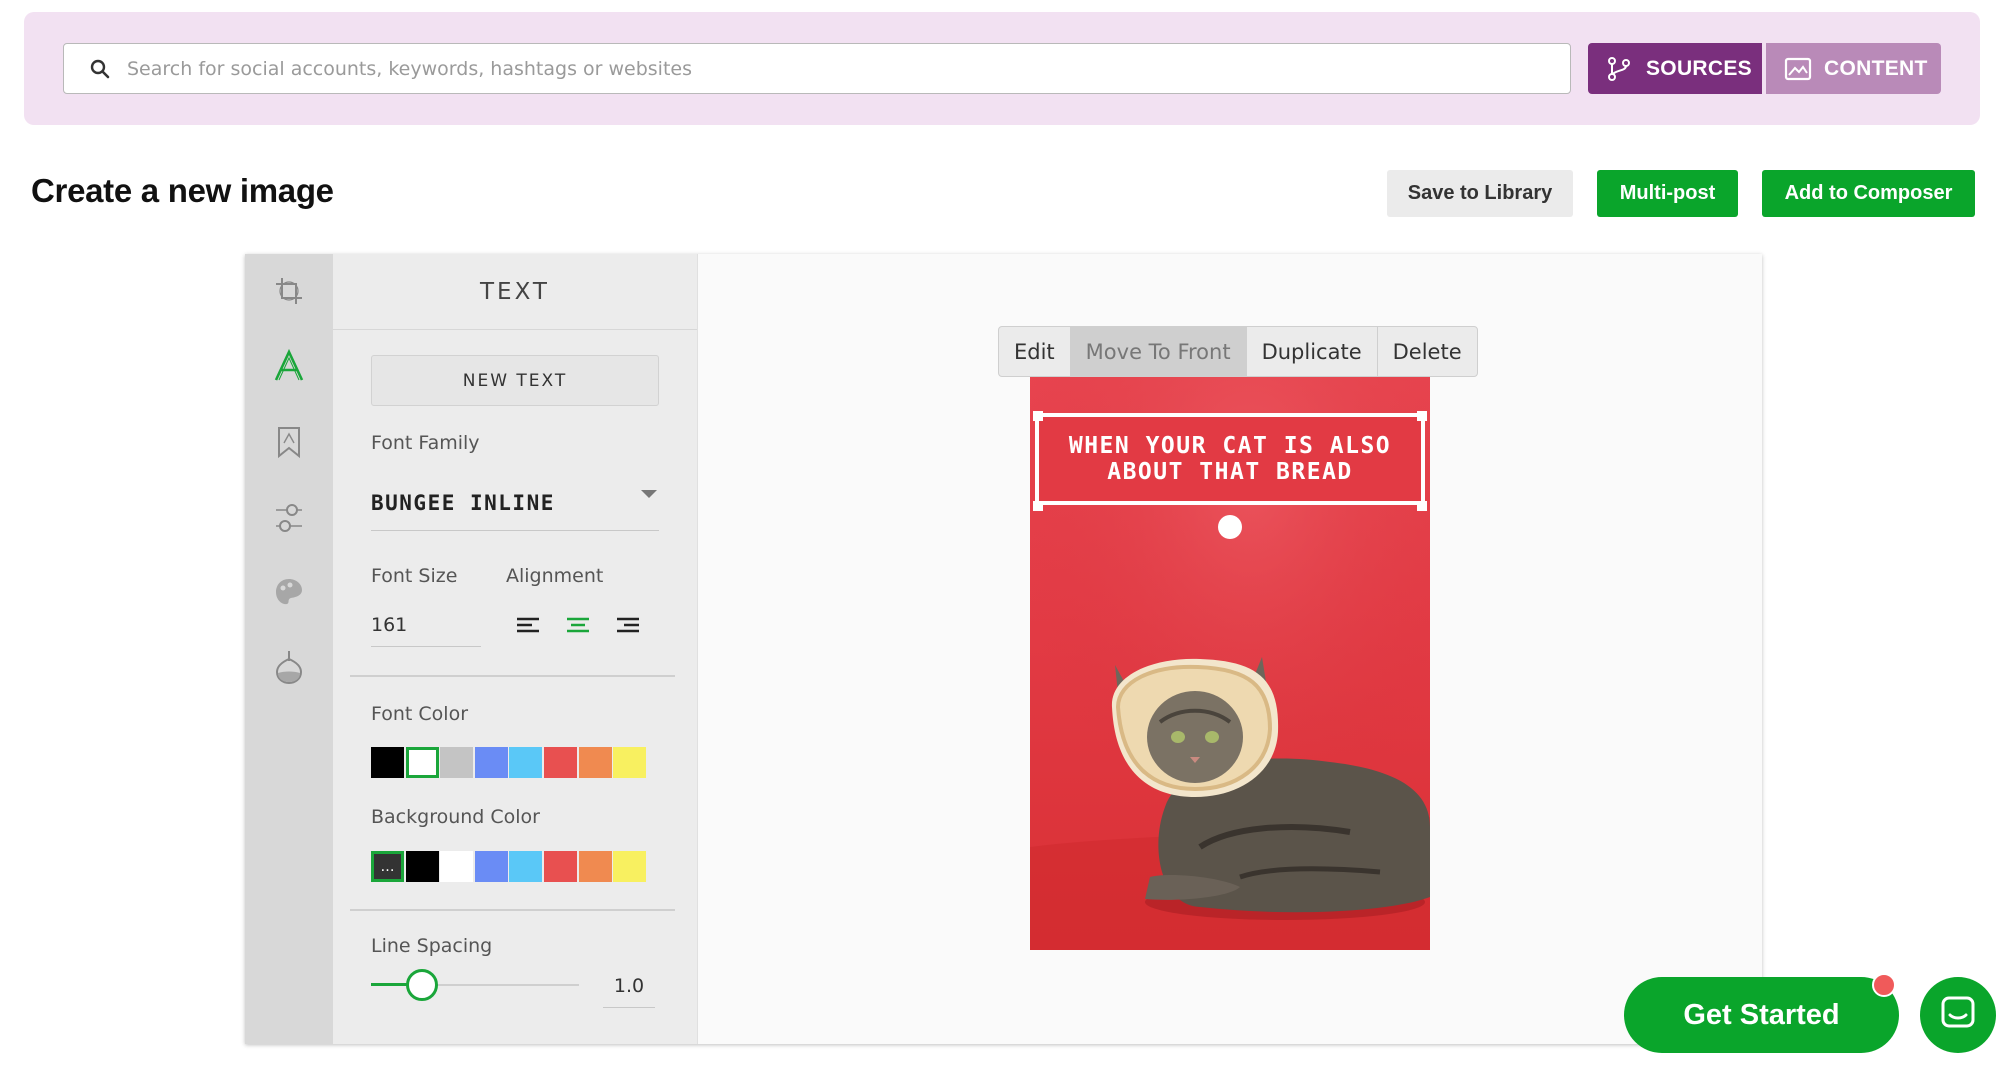  Describe the element at coordinates (100, 69) in the screenshot. I see `search-icon` at that location.